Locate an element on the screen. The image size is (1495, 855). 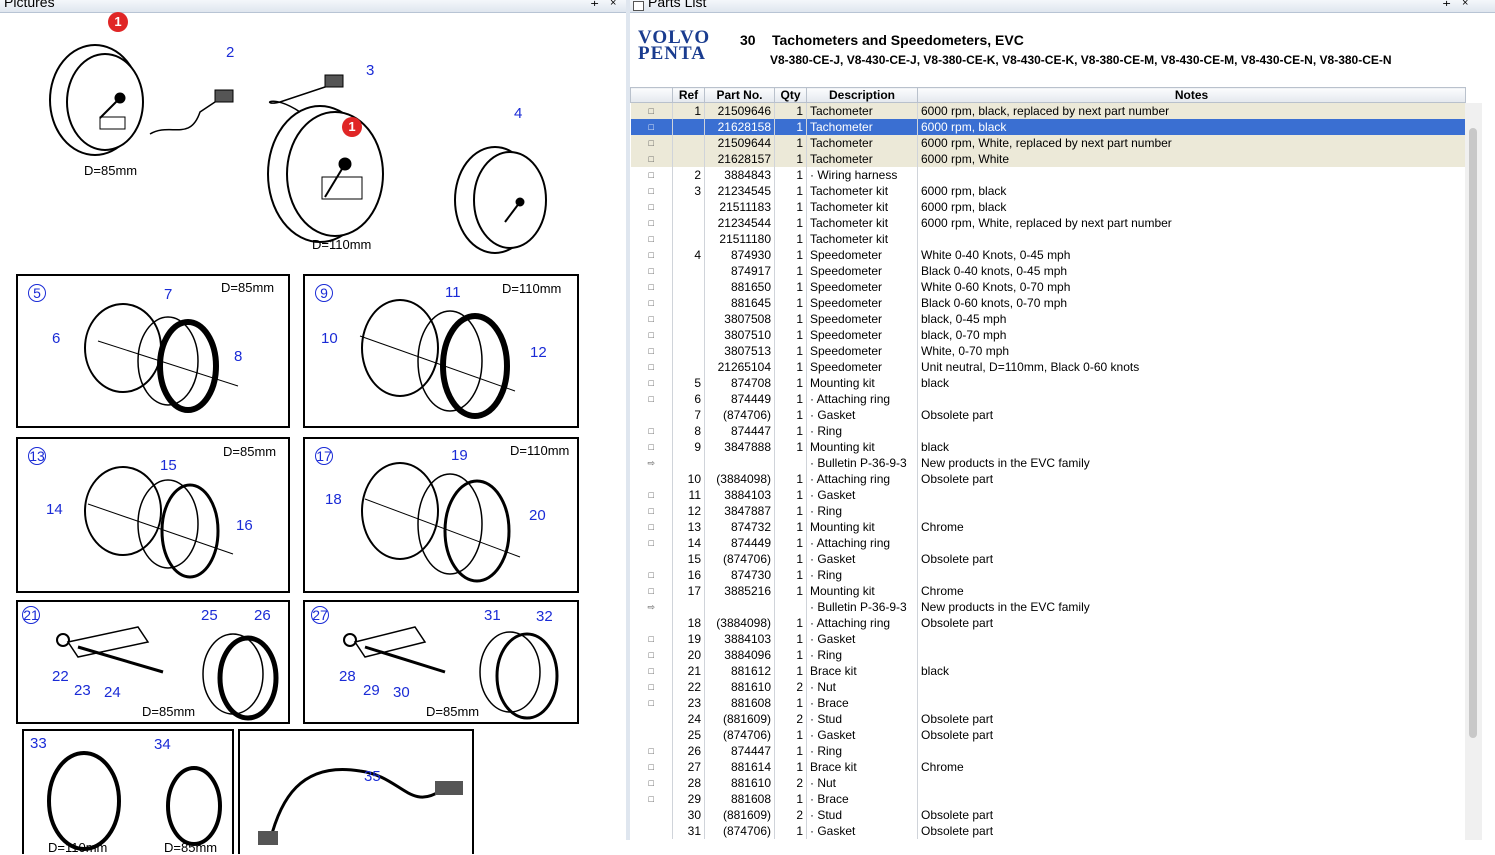
table-row: □ 29 881608 1 · Brace is located at coordinates (1048, 799).